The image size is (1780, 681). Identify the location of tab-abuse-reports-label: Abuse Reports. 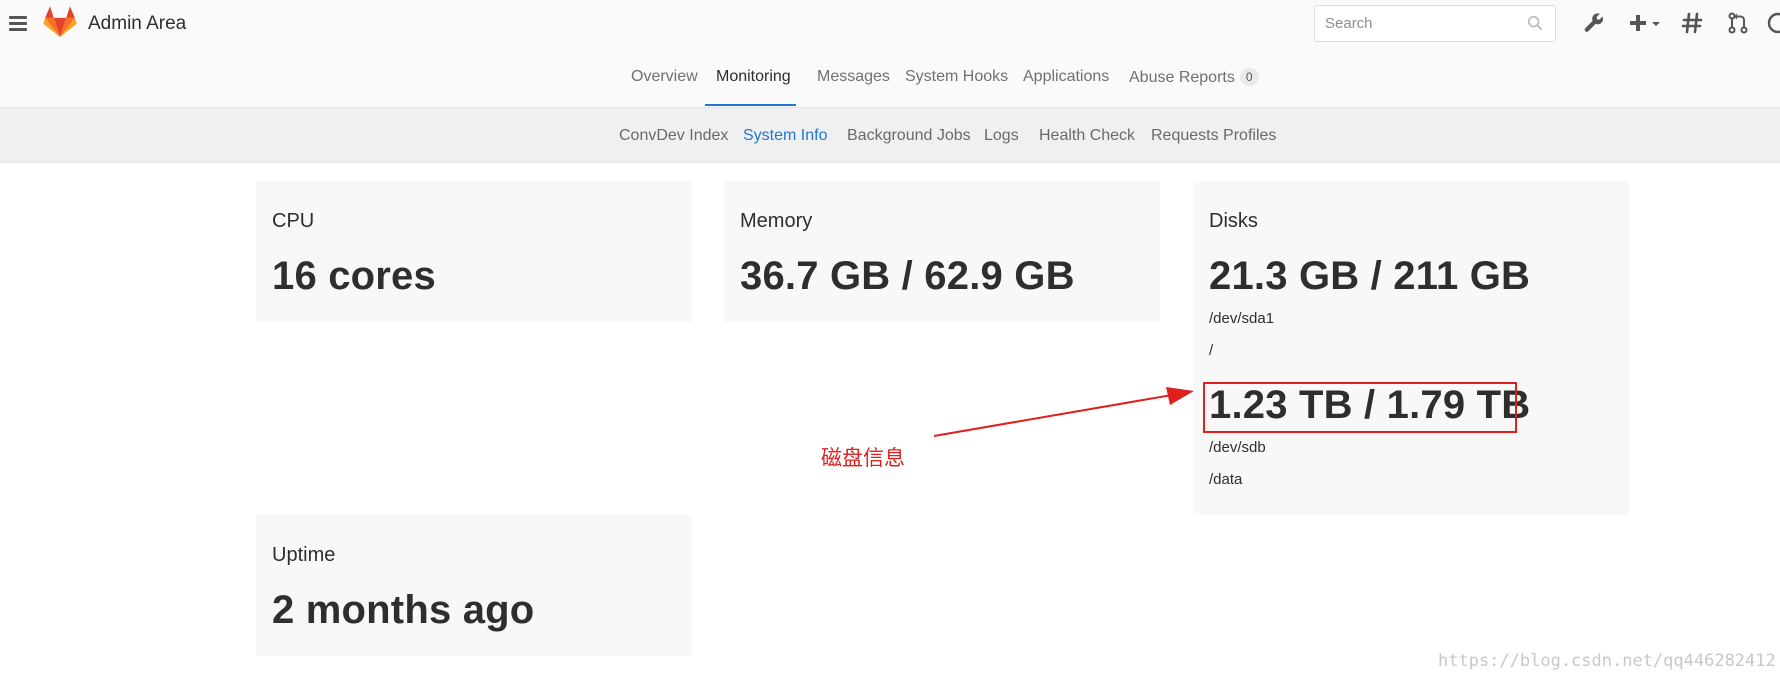
(1182, 77).